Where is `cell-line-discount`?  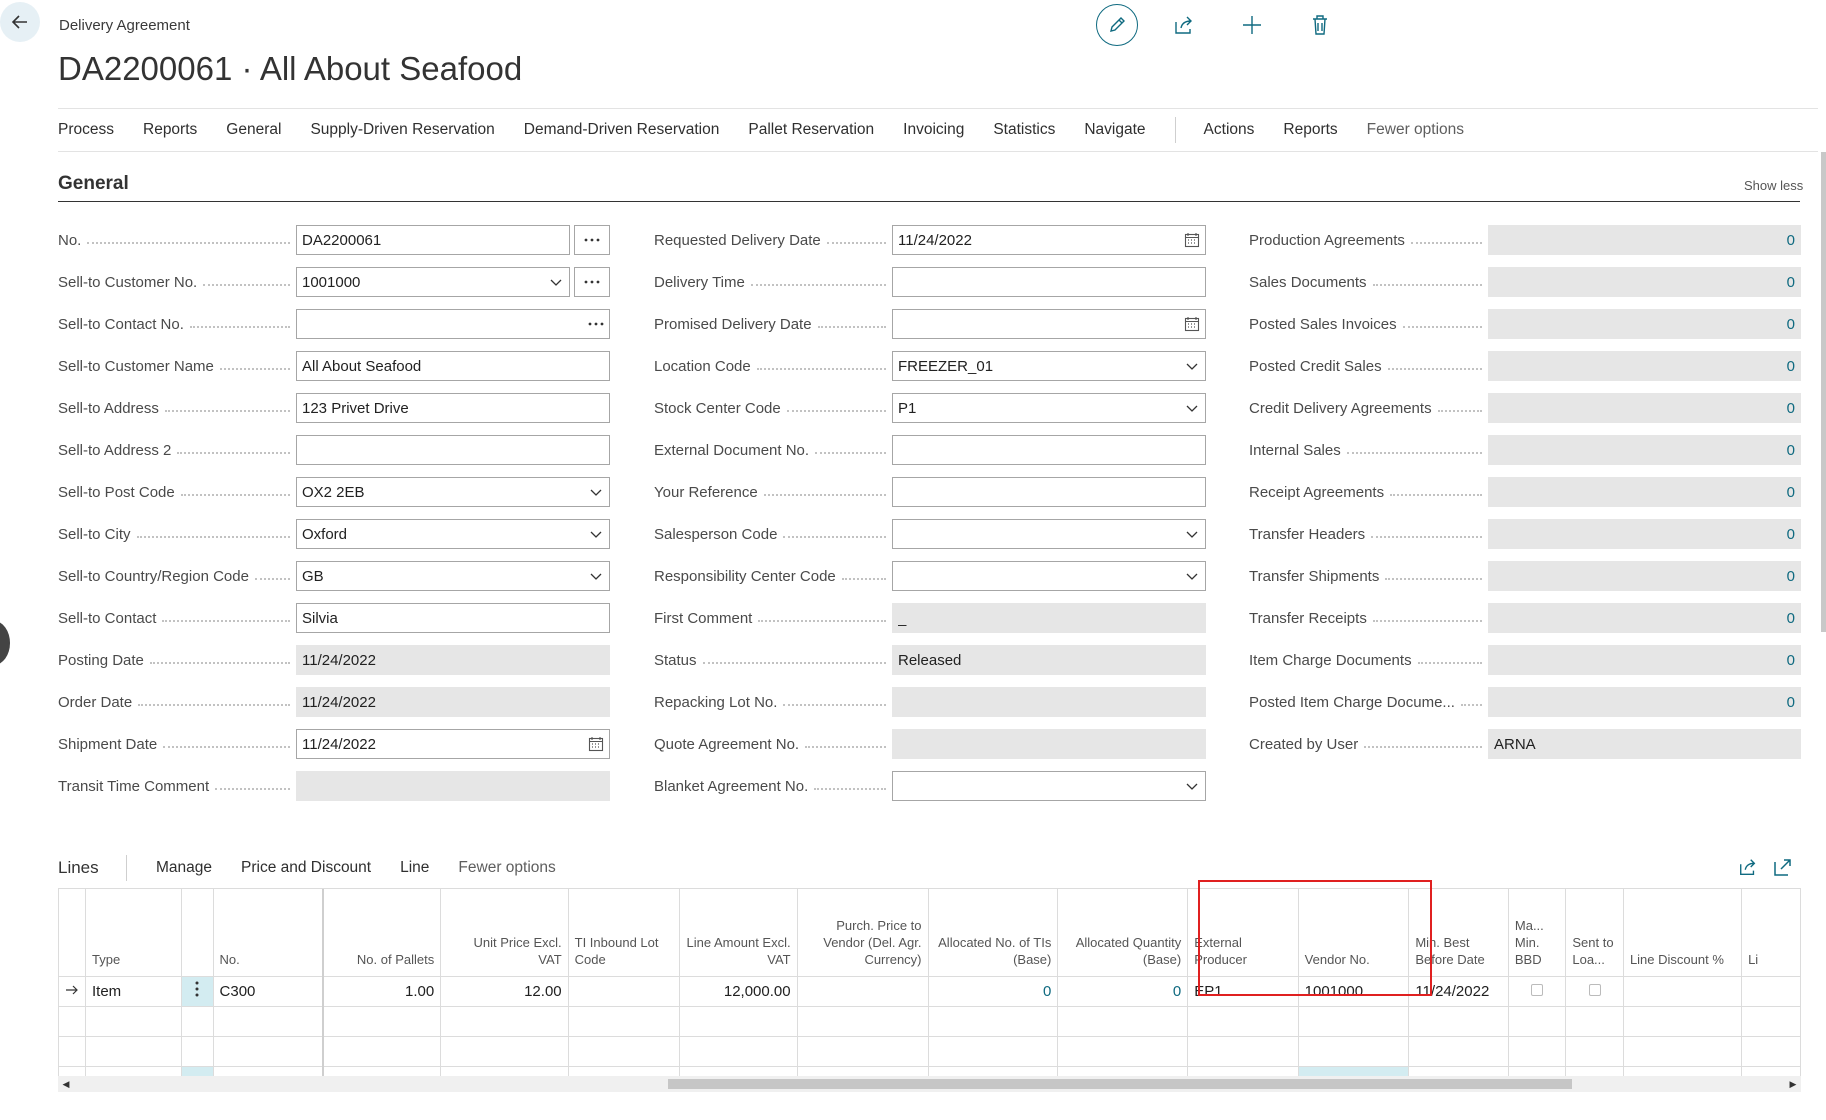 cell-line-discount is located at coordinates (1683, 990).